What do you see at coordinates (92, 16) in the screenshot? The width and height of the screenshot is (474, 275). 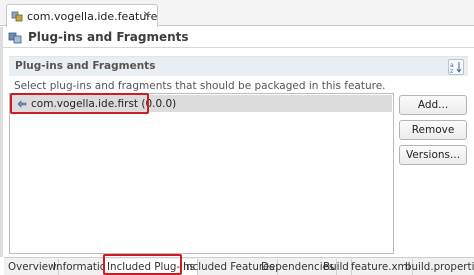 I see `editor-tab-label: com.vogella.ide.feature` at bounding box center [92, 16].